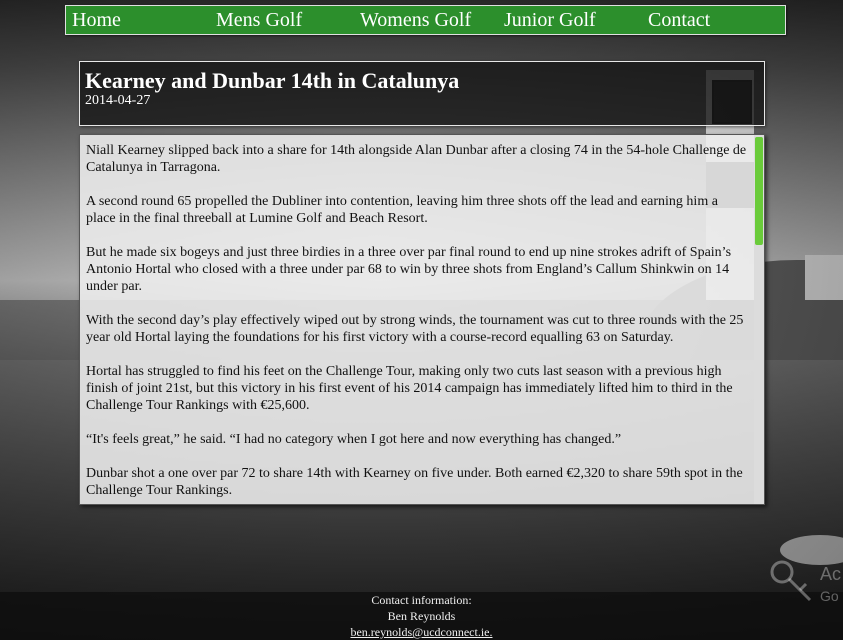 The width and height of the screenshot is (843, 640). Describe the element at coordinates (829, 596) in the screenshot. I see `watermark-line2: Go` at that location.